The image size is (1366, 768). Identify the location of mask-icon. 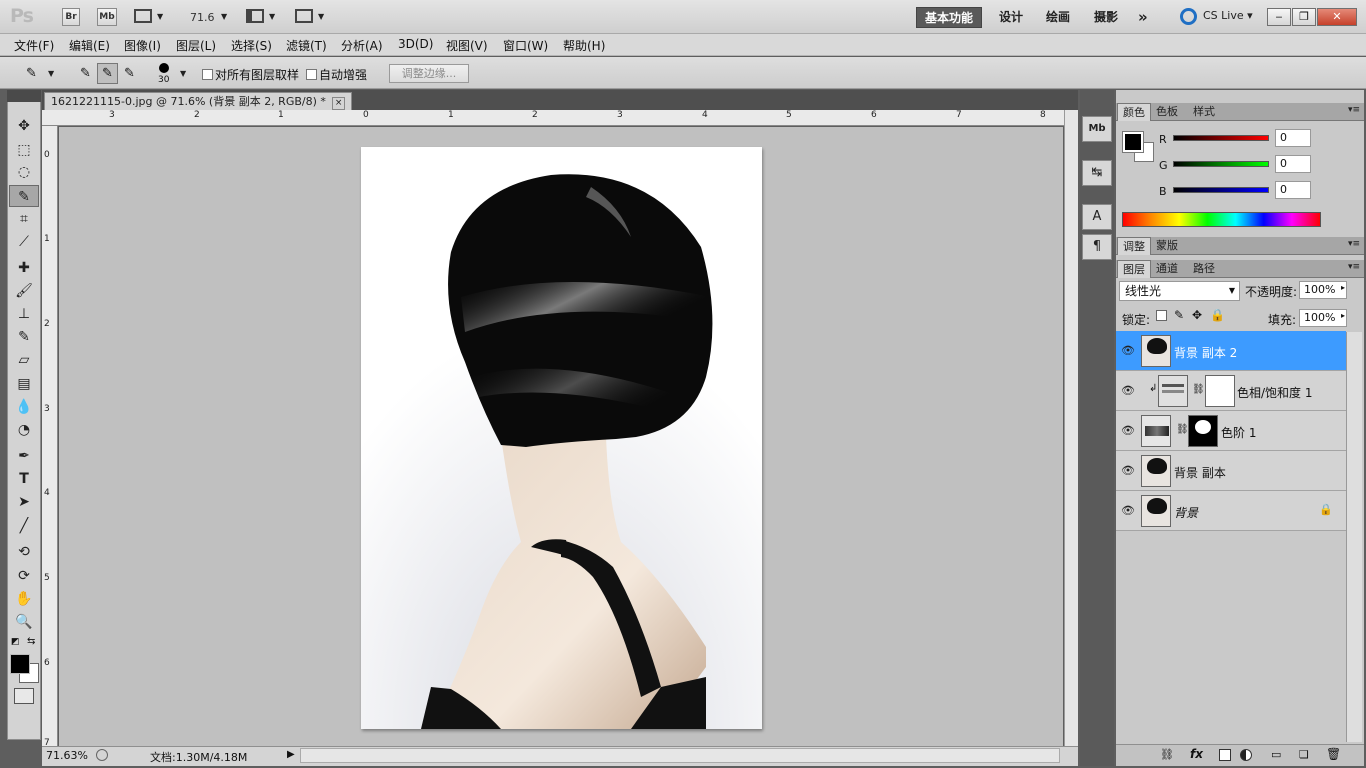
(1225, 755).